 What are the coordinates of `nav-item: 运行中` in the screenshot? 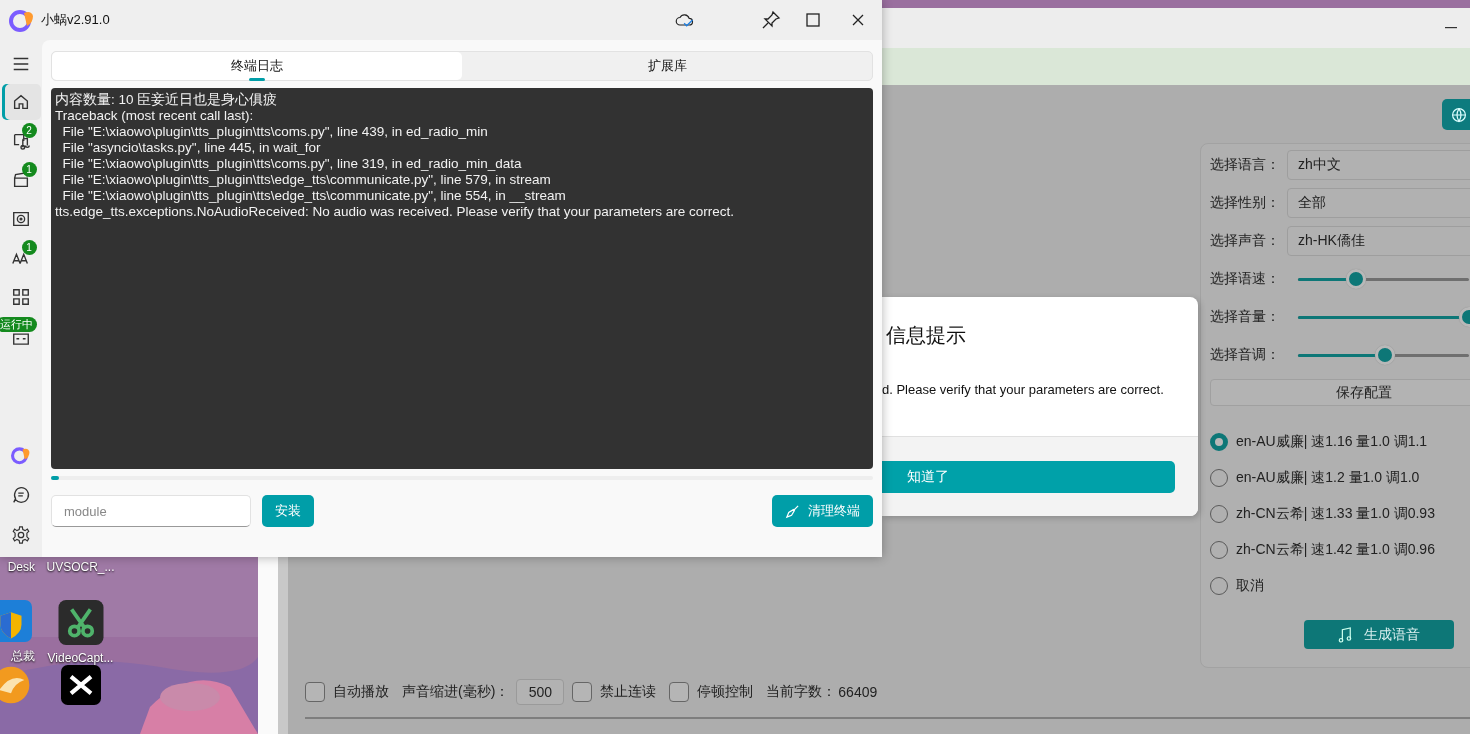 It's located at (21, 336).